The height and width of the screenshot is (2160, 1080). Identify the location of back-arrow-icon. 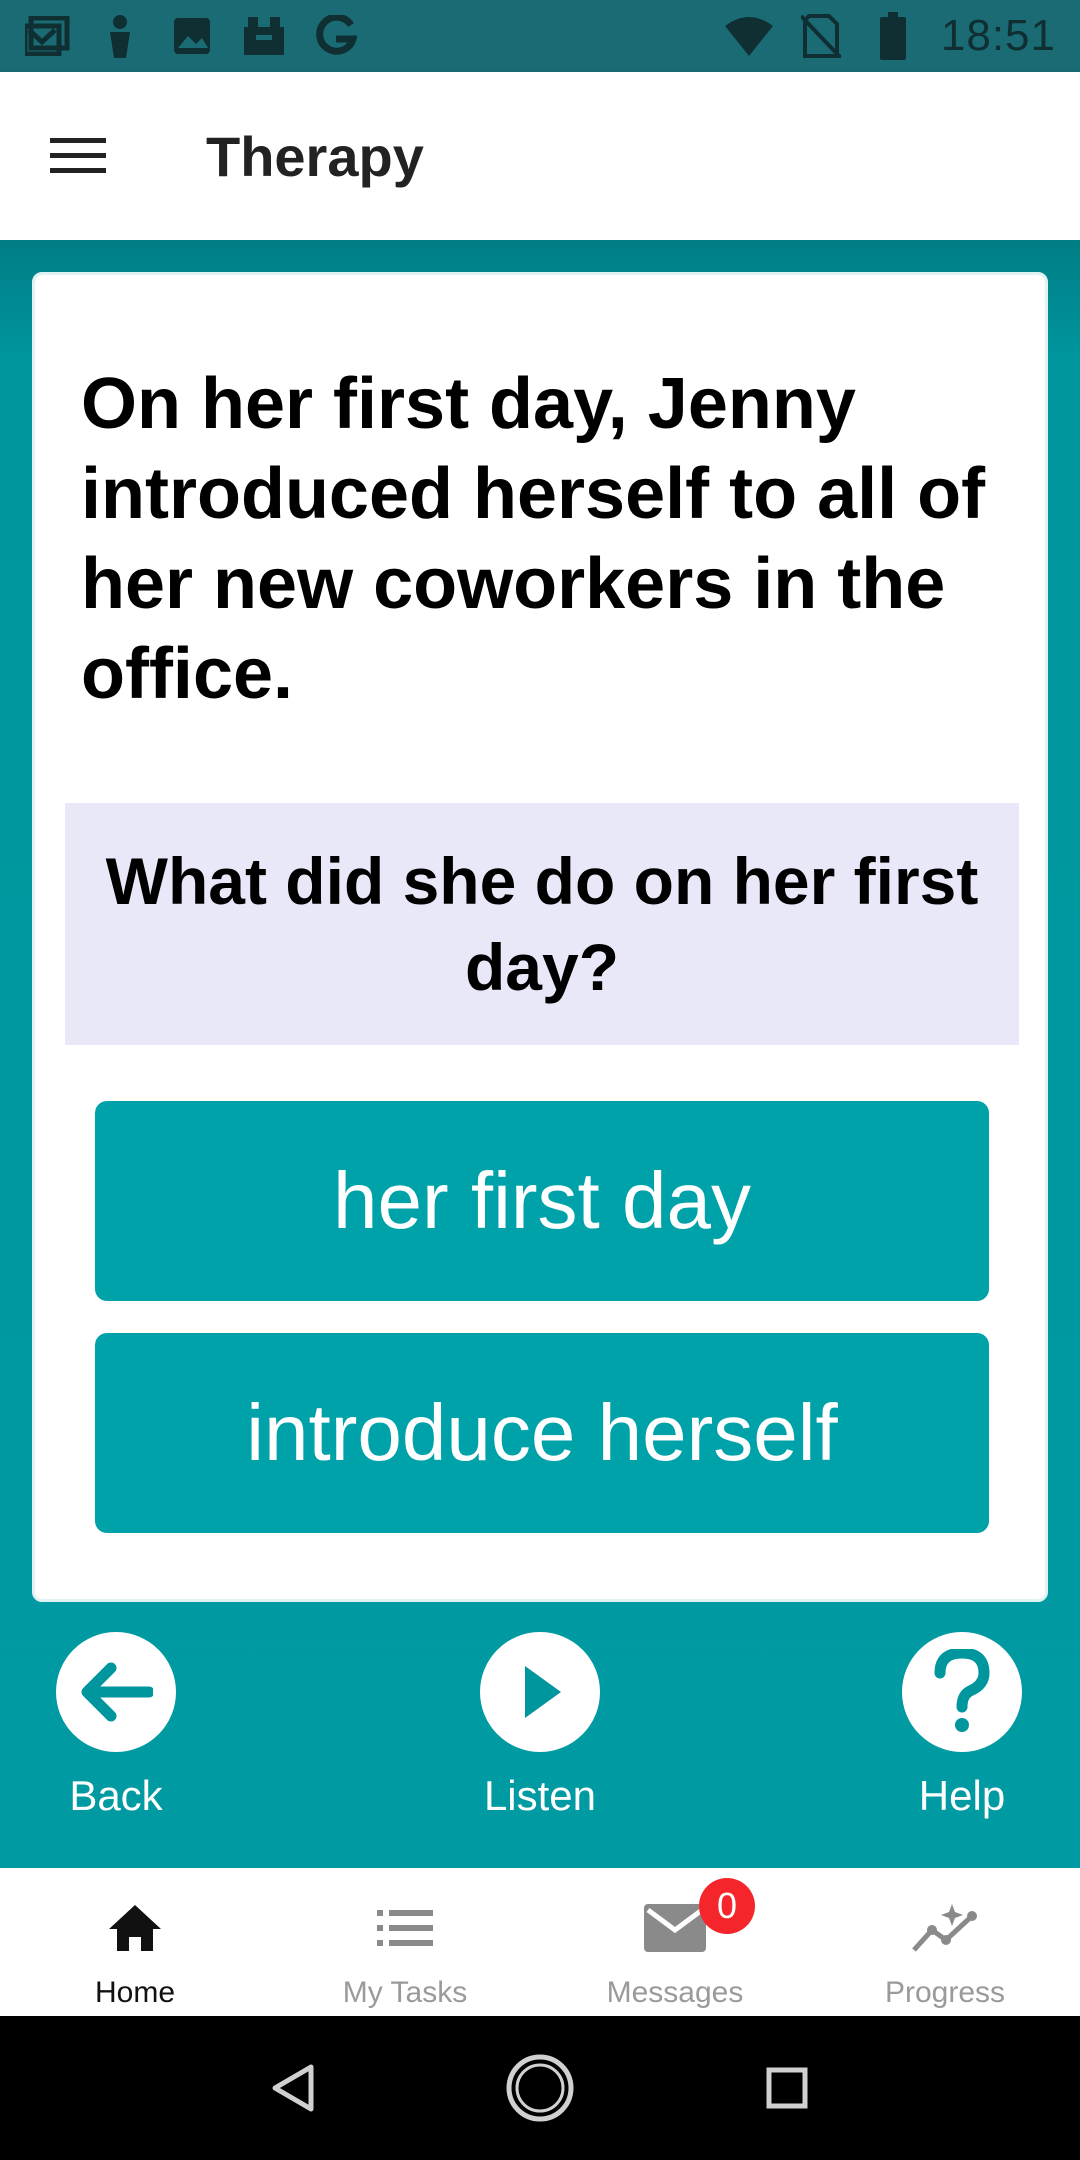
(116, 1692).